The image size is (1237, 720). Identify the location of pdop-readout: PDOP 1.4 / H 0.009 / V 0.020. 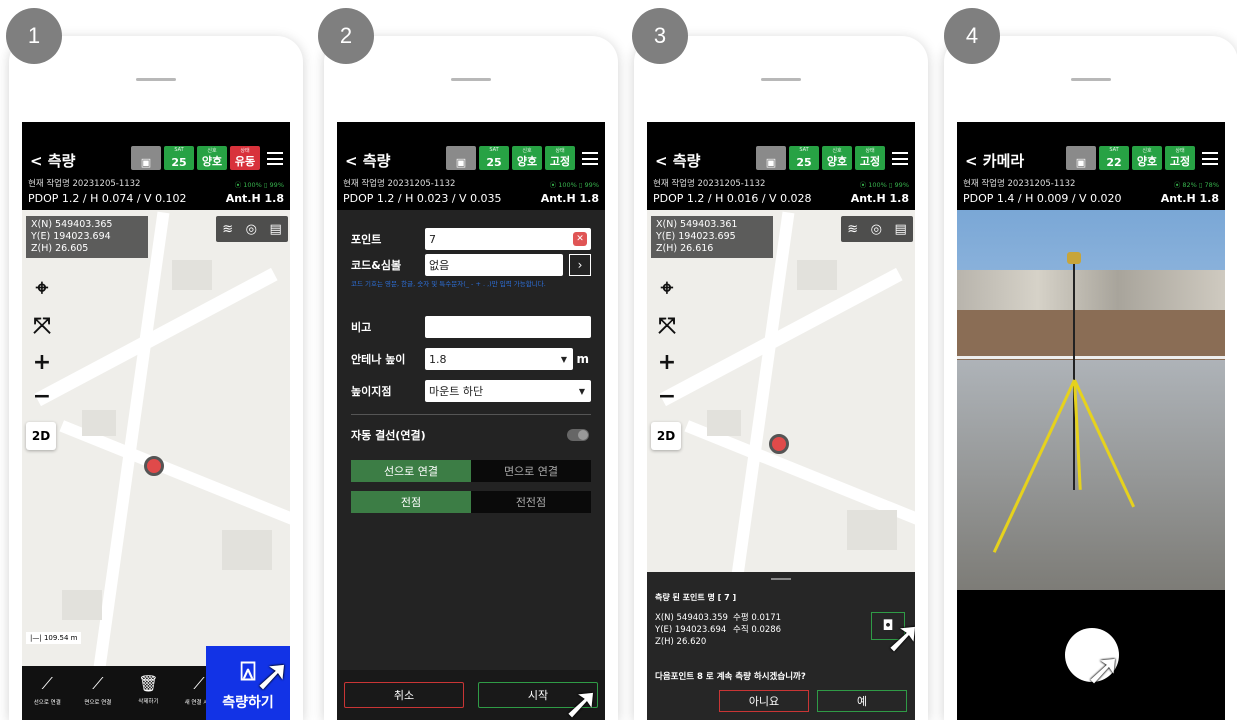
(1042, 198).